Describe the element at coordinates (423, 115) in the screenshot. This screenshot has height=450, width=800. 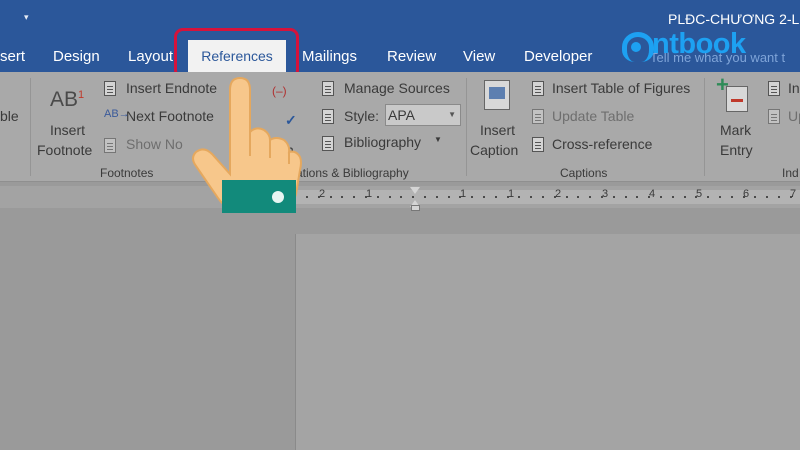
I see `style-select: APA ▼` at that location.